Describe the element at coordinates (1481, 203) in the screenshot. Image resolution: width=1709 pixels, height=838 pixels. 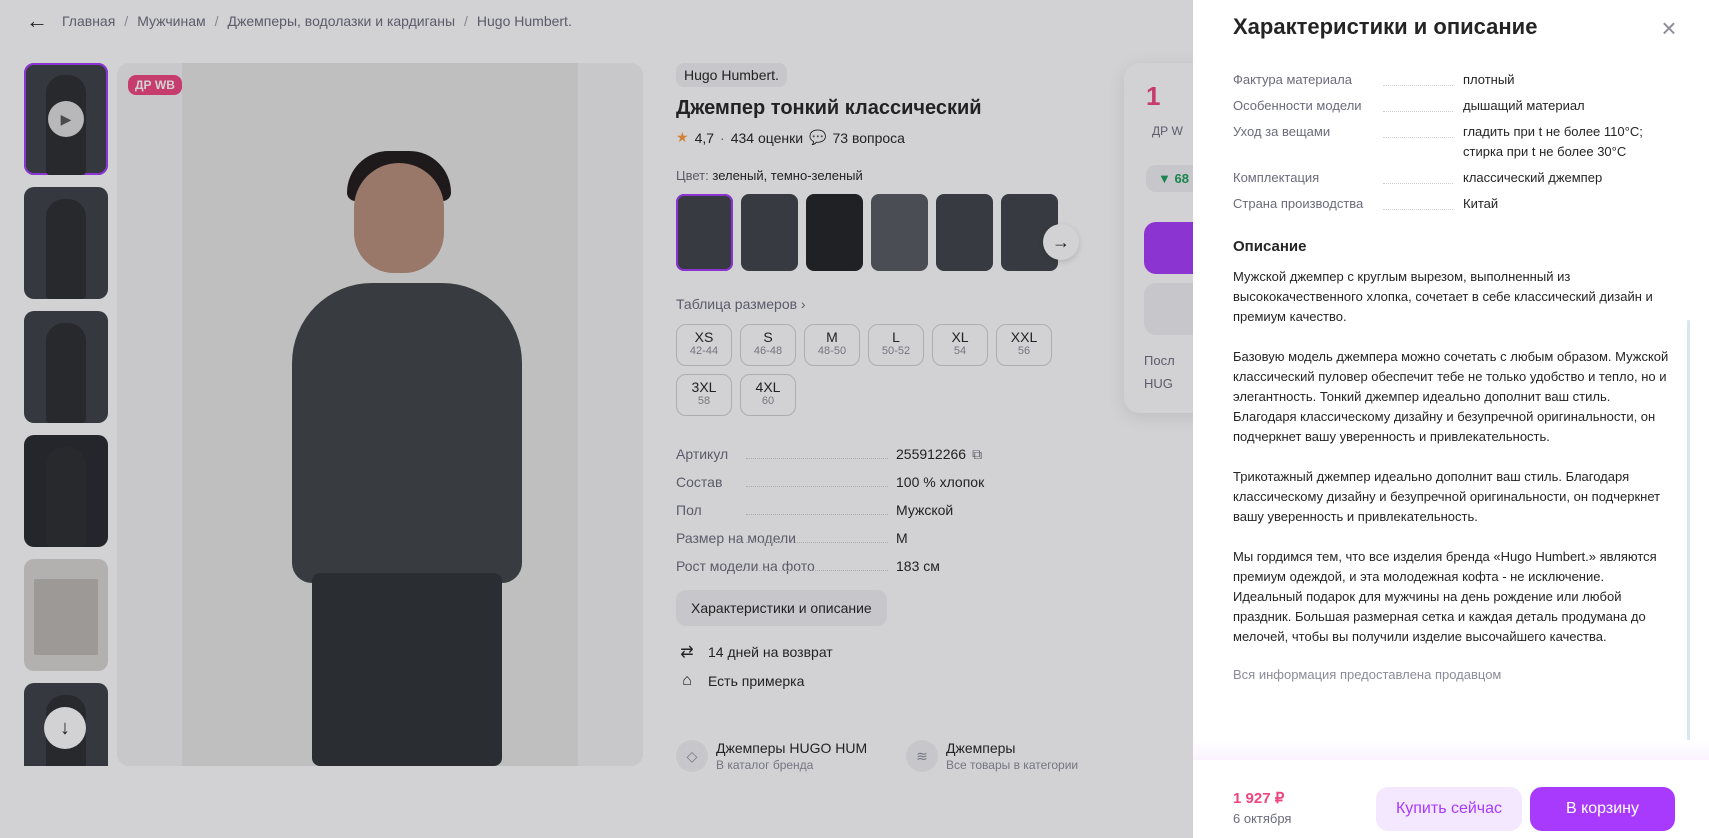
I see `panel-spec-value: Китай` at that location.